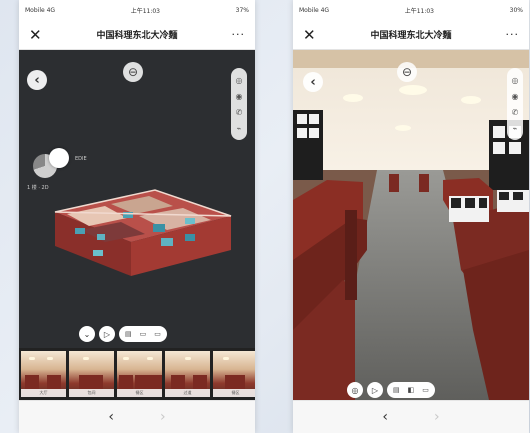 Image resolution: width=530 pixels, height=433 pixels. I want to click on thumbnail-caption: 过道, so click(187, 393).